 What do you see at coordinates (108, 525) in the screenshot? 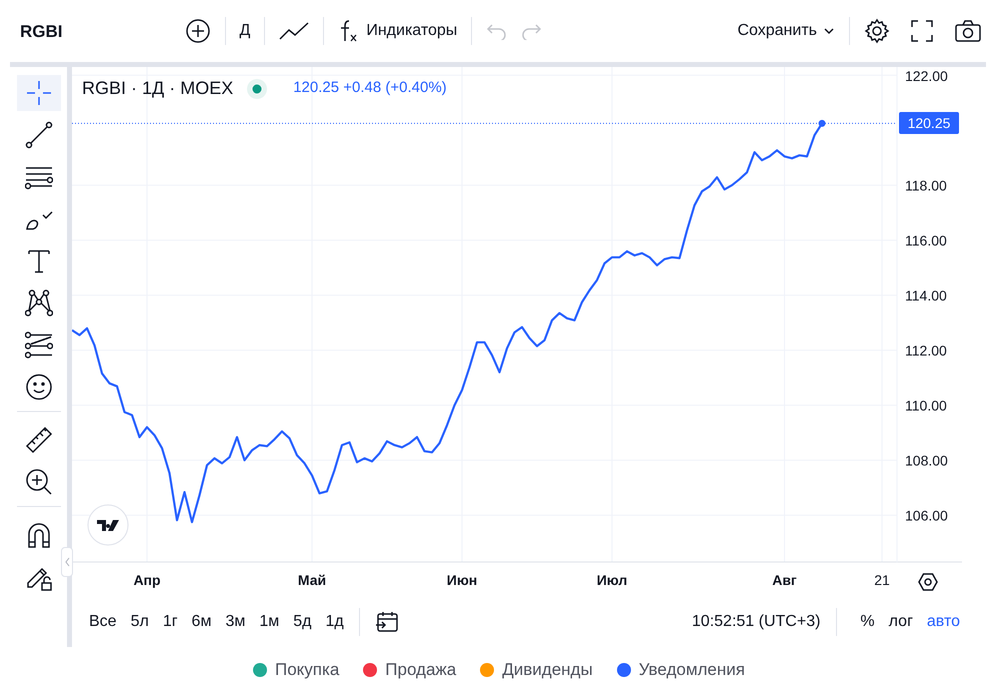
I see `logo-icon` at bounding box center [108, 525].